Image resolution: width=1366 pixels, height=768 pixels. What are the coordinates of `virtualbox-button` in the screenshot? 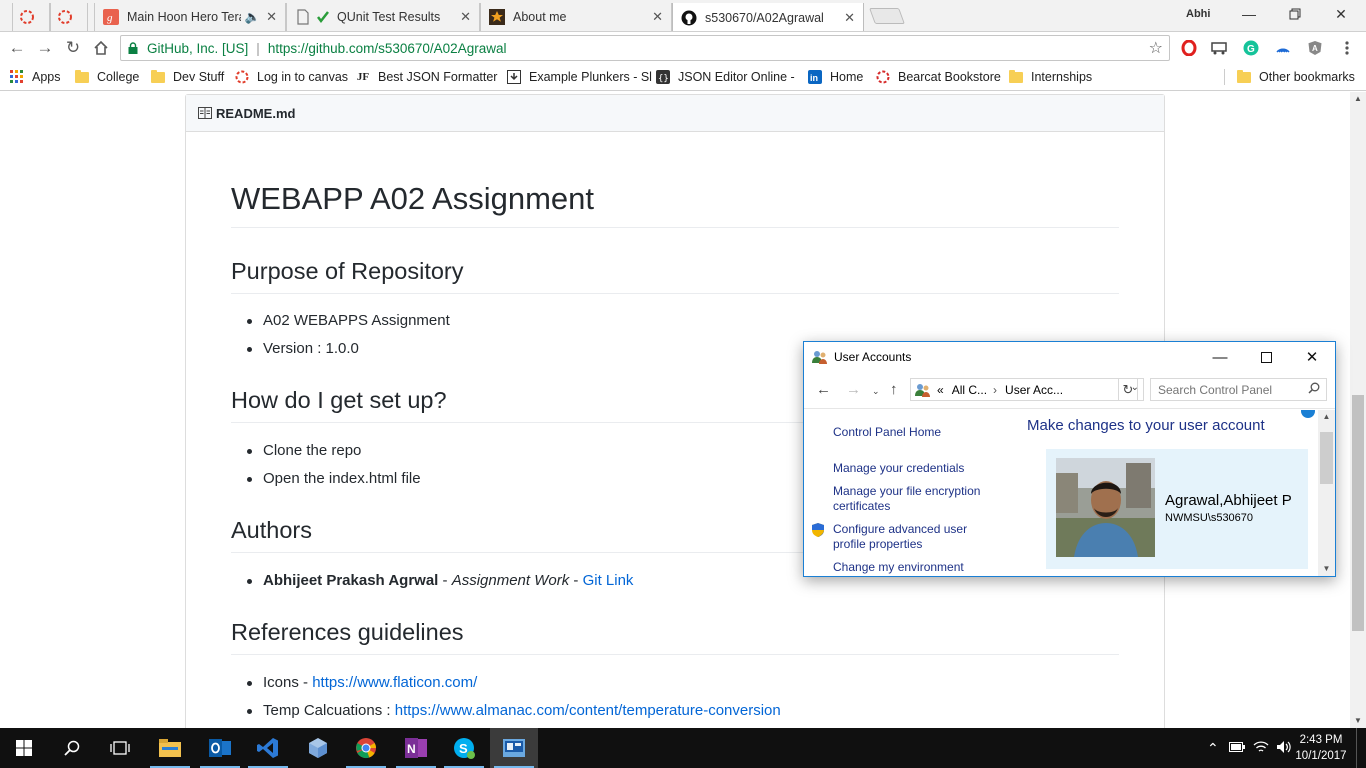 It's located at (318, 748).